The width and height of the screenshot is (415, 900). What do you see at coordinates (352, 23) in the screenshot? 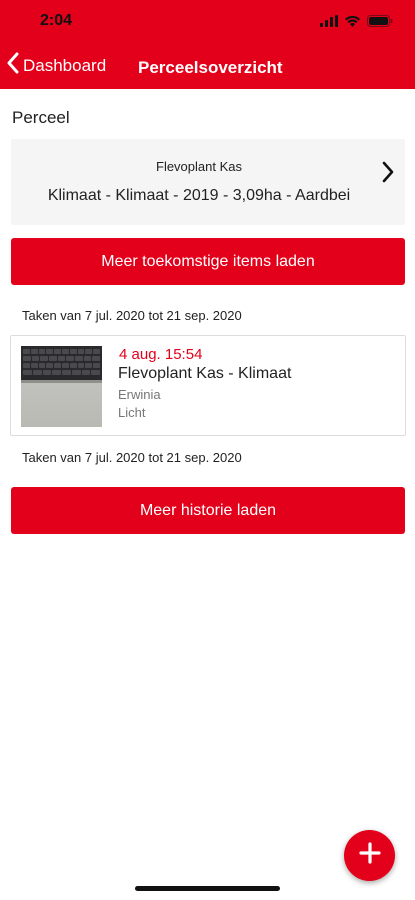
I see `wifi-icon` at bounding box center [352, 23].